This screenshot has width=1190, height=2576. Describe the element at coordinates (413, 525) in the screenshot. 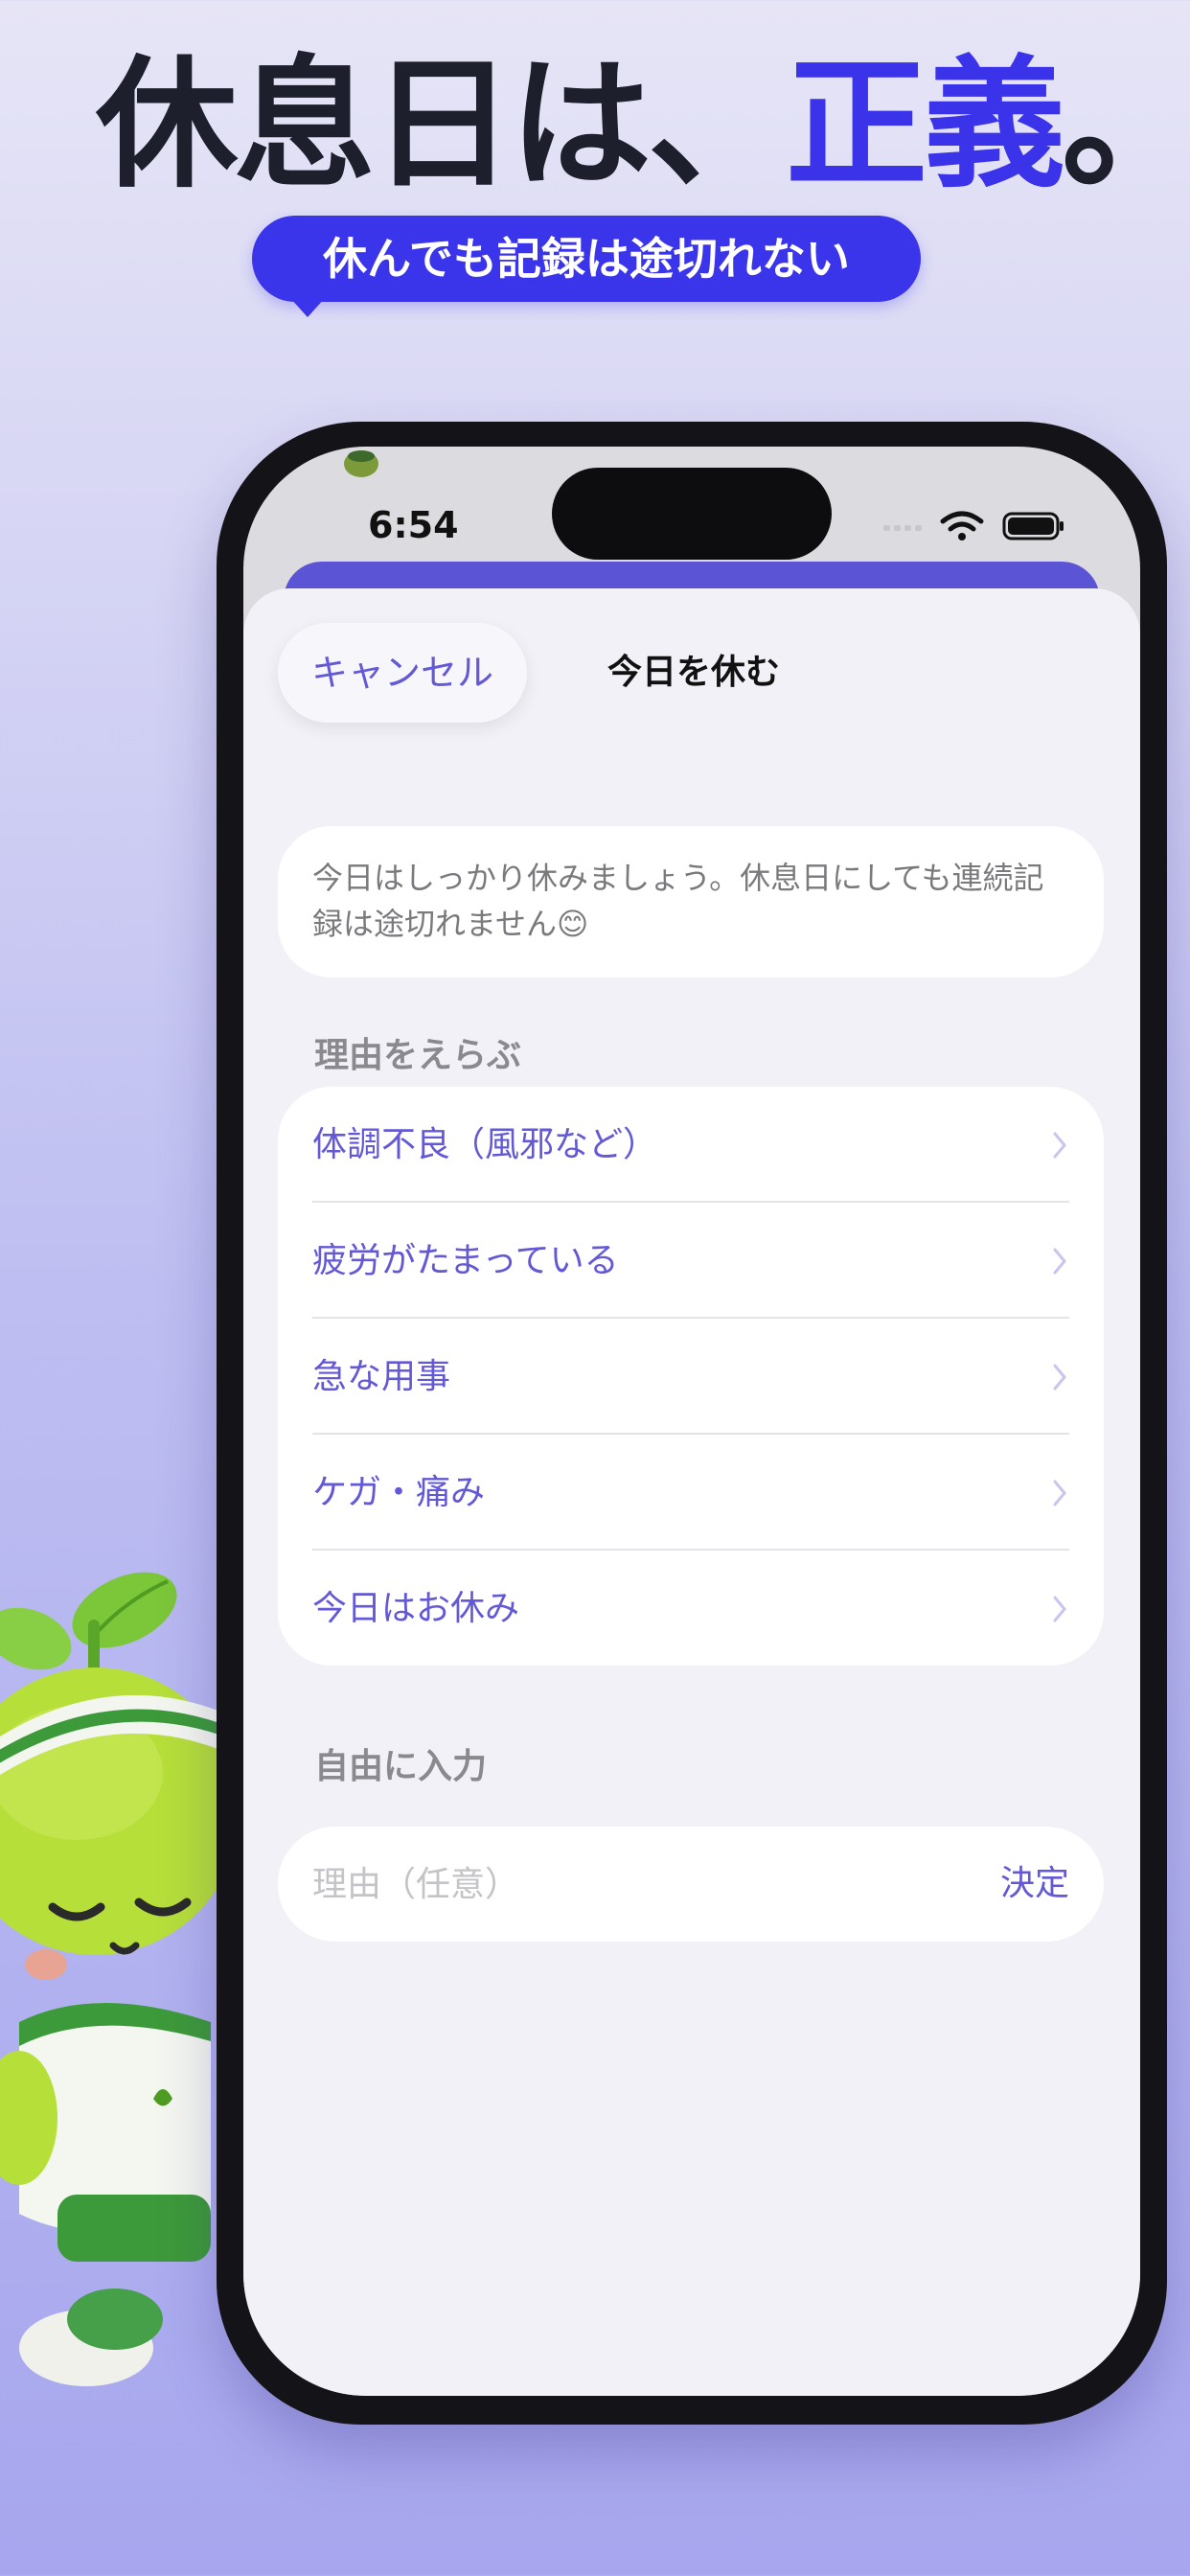

I see `status-time: 6:54` at that location.